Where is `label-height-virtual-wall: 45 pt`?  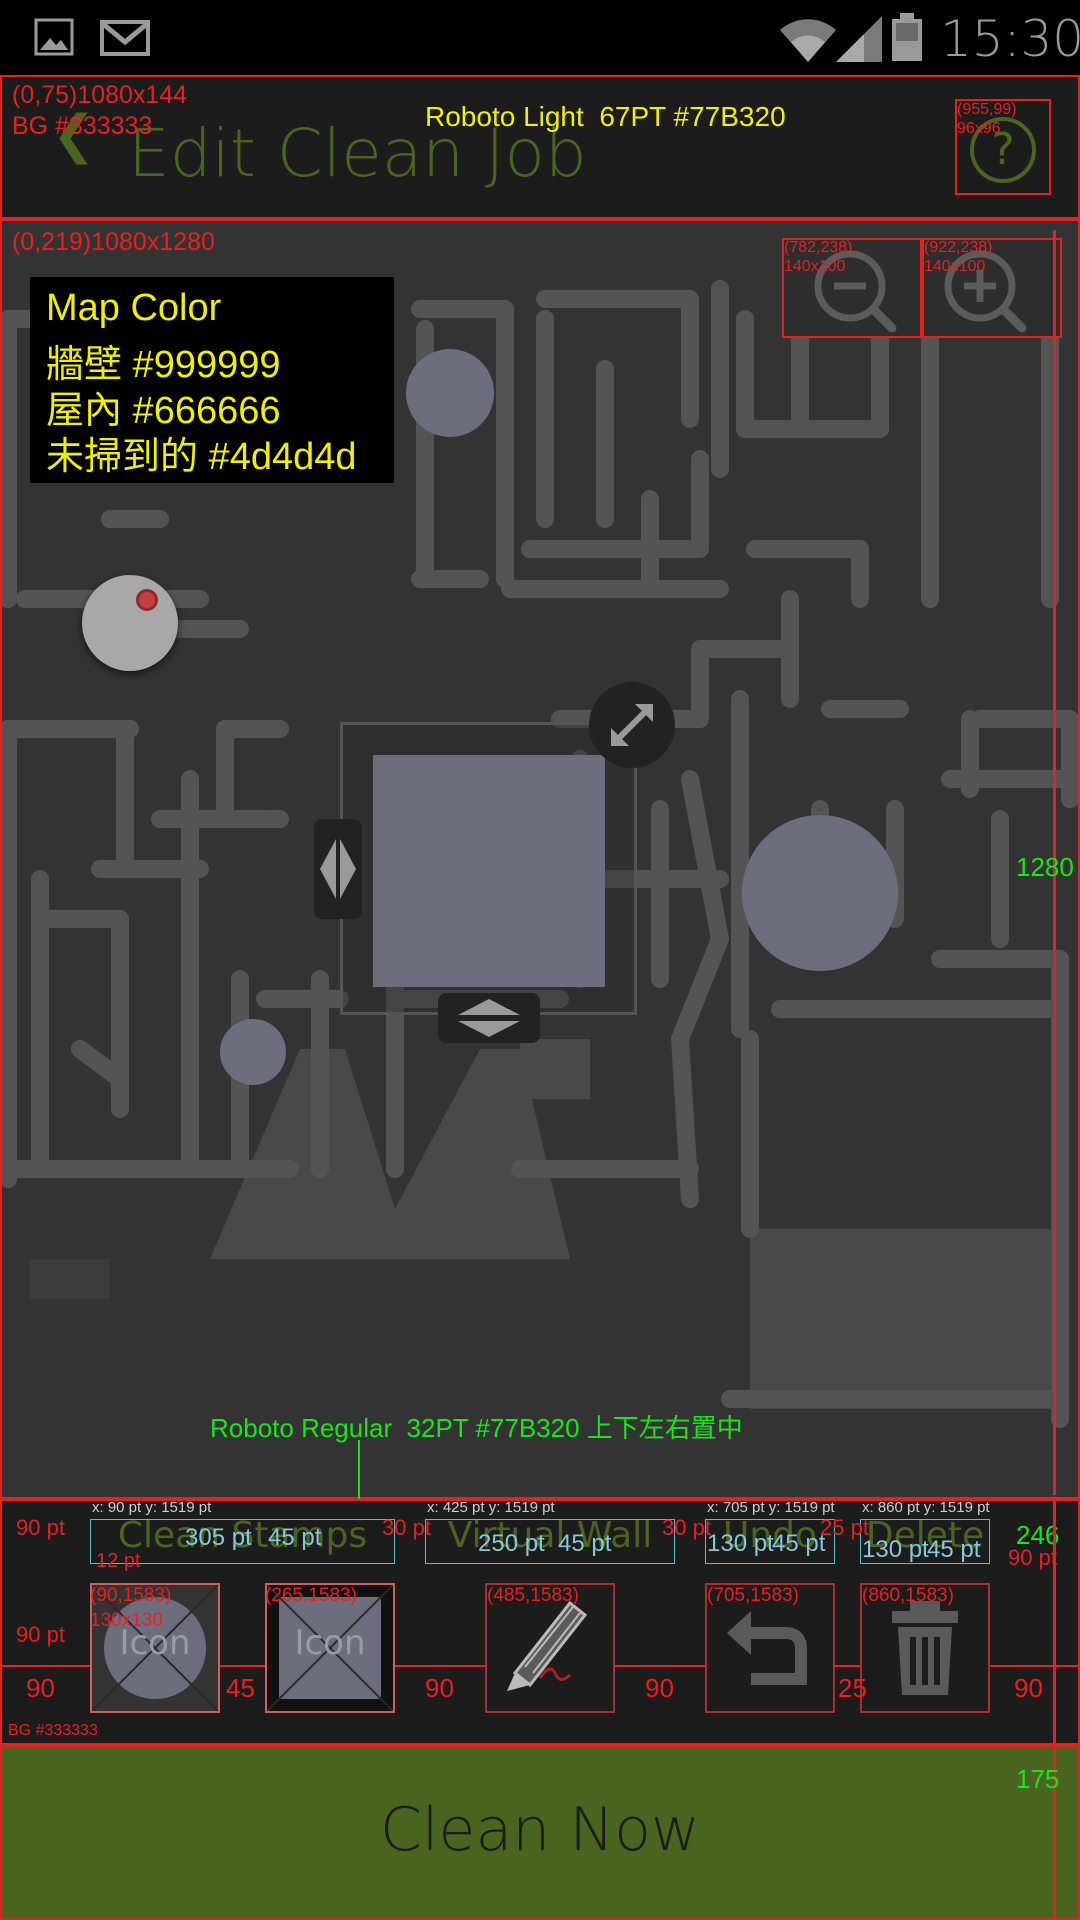 label-height-virtual-wall: 45 pt is located at coordinates (585, 1543).